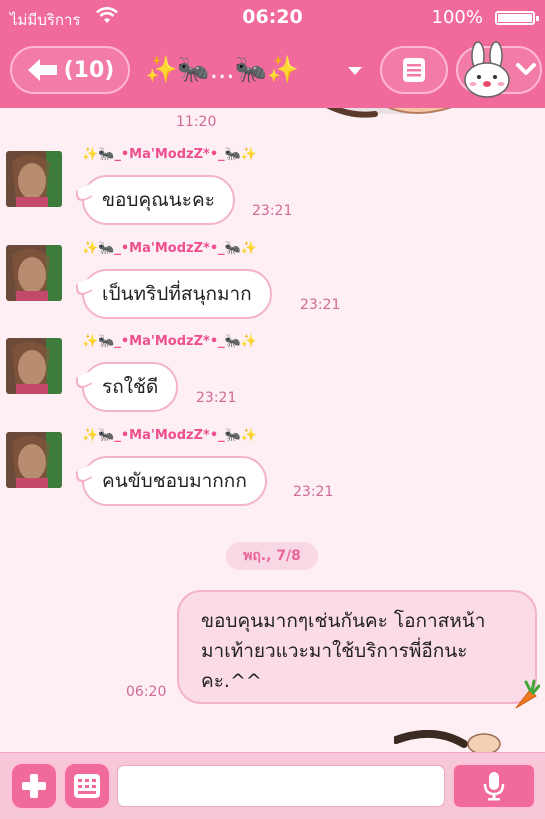  I want to click on chat-header: (10) ✨🐜...🐜✨, so click(272, 72).